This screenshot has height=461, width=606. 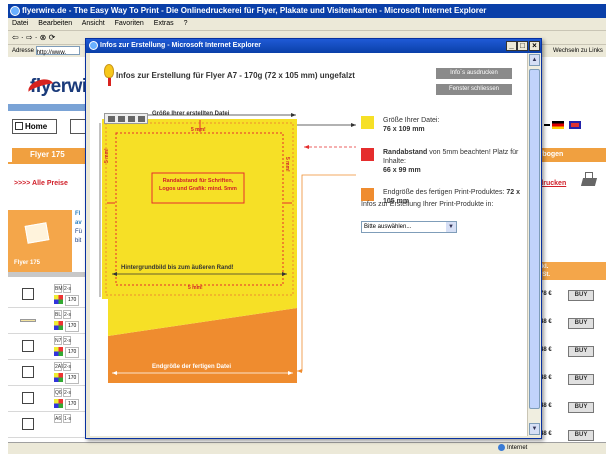 What do you see at coordinates (552, 183) in the screenshot?
I see `drucken-link: drucken` at bounding box center [552, 183].